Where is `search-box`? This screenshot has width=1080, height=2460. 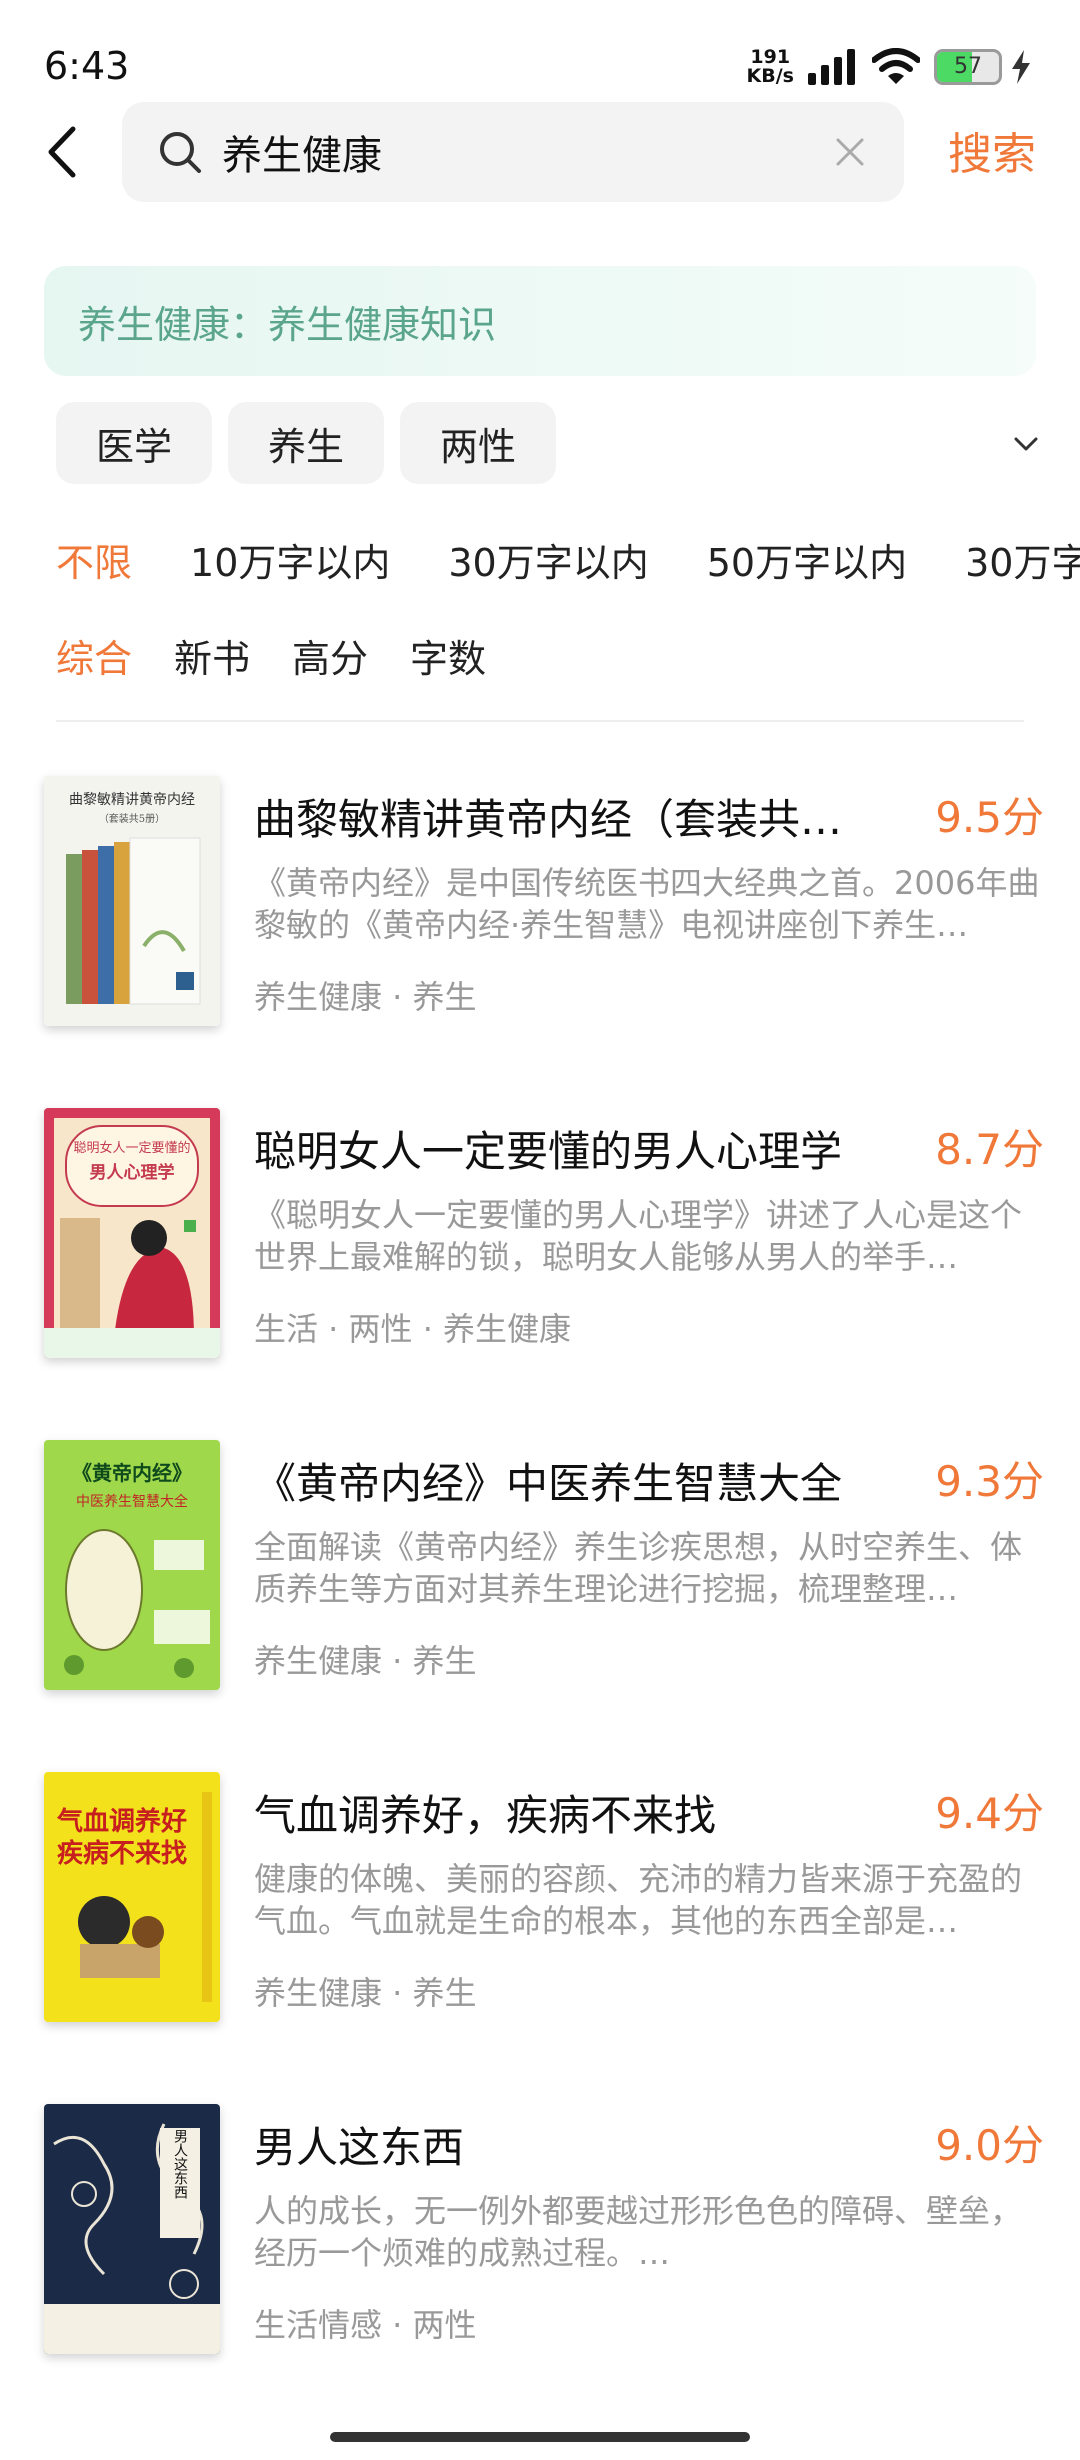 search-box is located at coordinates (513, 152).